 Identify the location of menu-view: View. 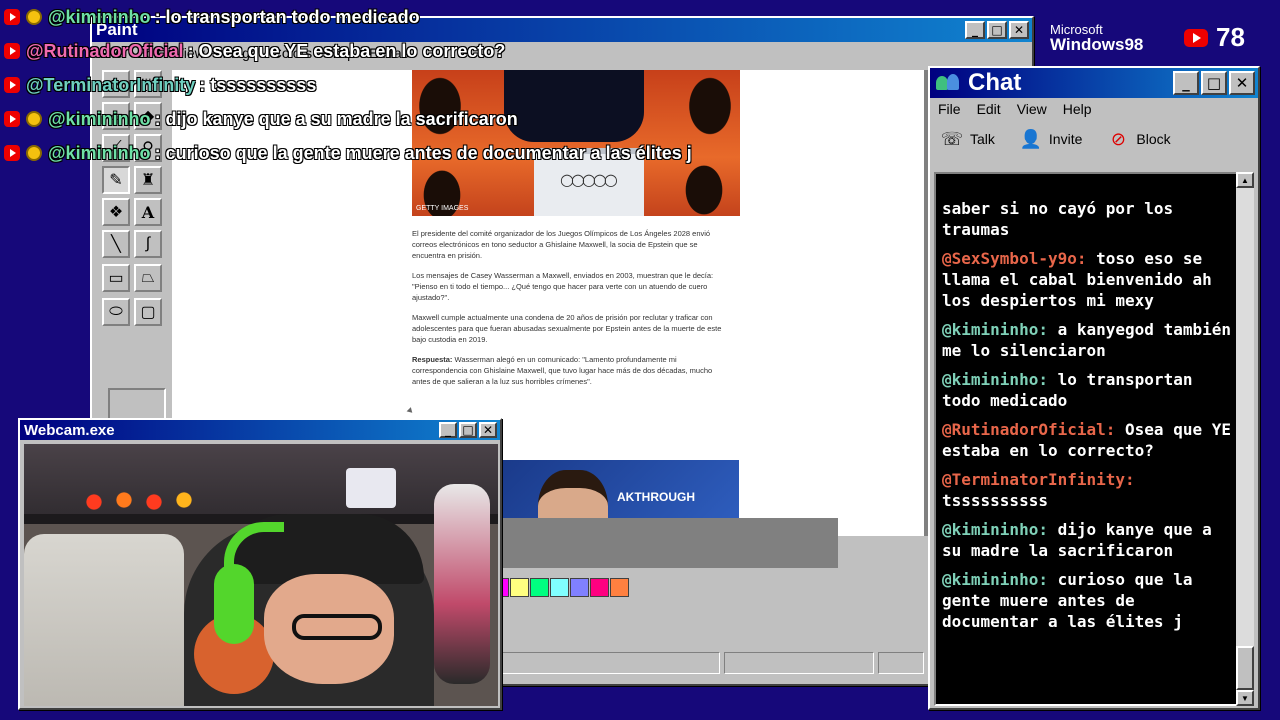
(1032, 109).